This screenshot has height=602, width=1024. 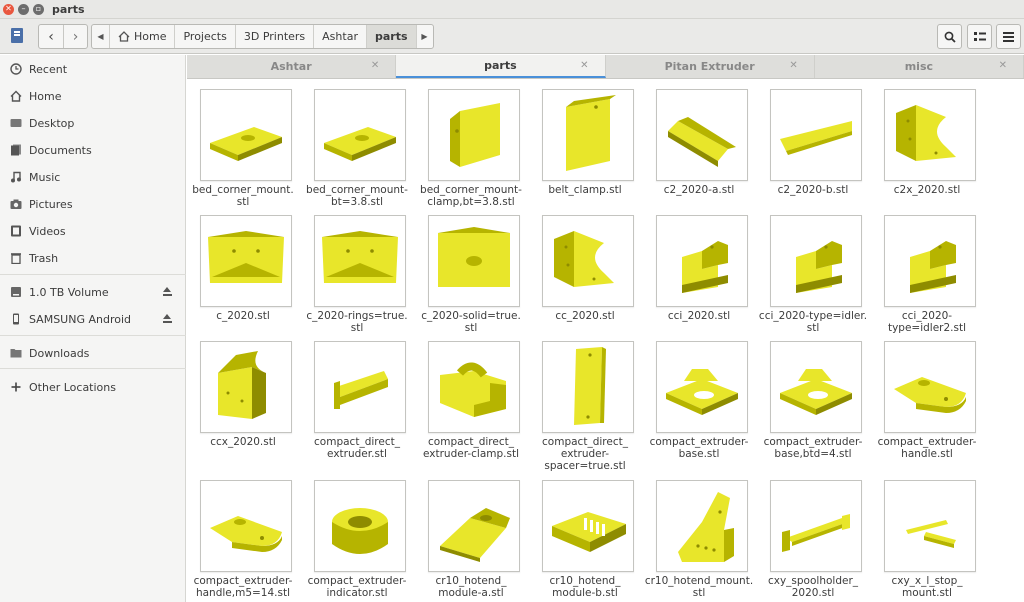 What do you see at coordinates (93, 258) in the screenshot?
I see `sidebar-item-trash: Trash` at bounding box center [93, 258].